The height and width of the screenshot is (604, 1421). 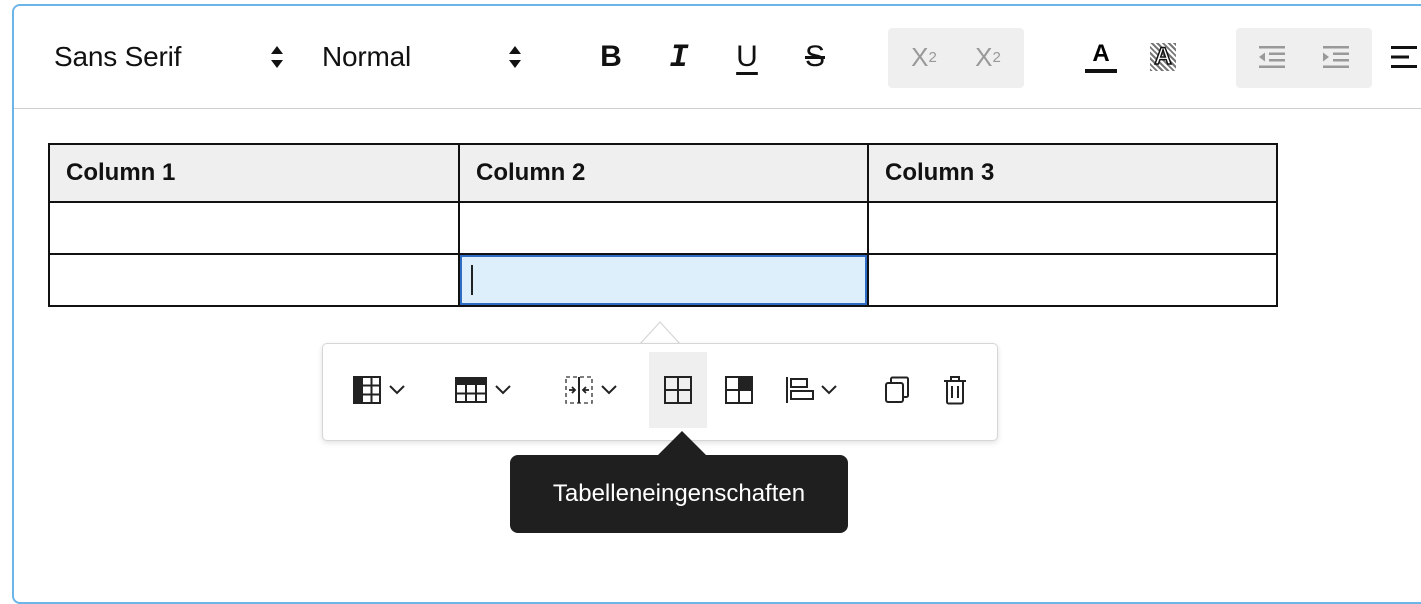 I want to click on font-size-value: Normal, so click(x=367, y=56).